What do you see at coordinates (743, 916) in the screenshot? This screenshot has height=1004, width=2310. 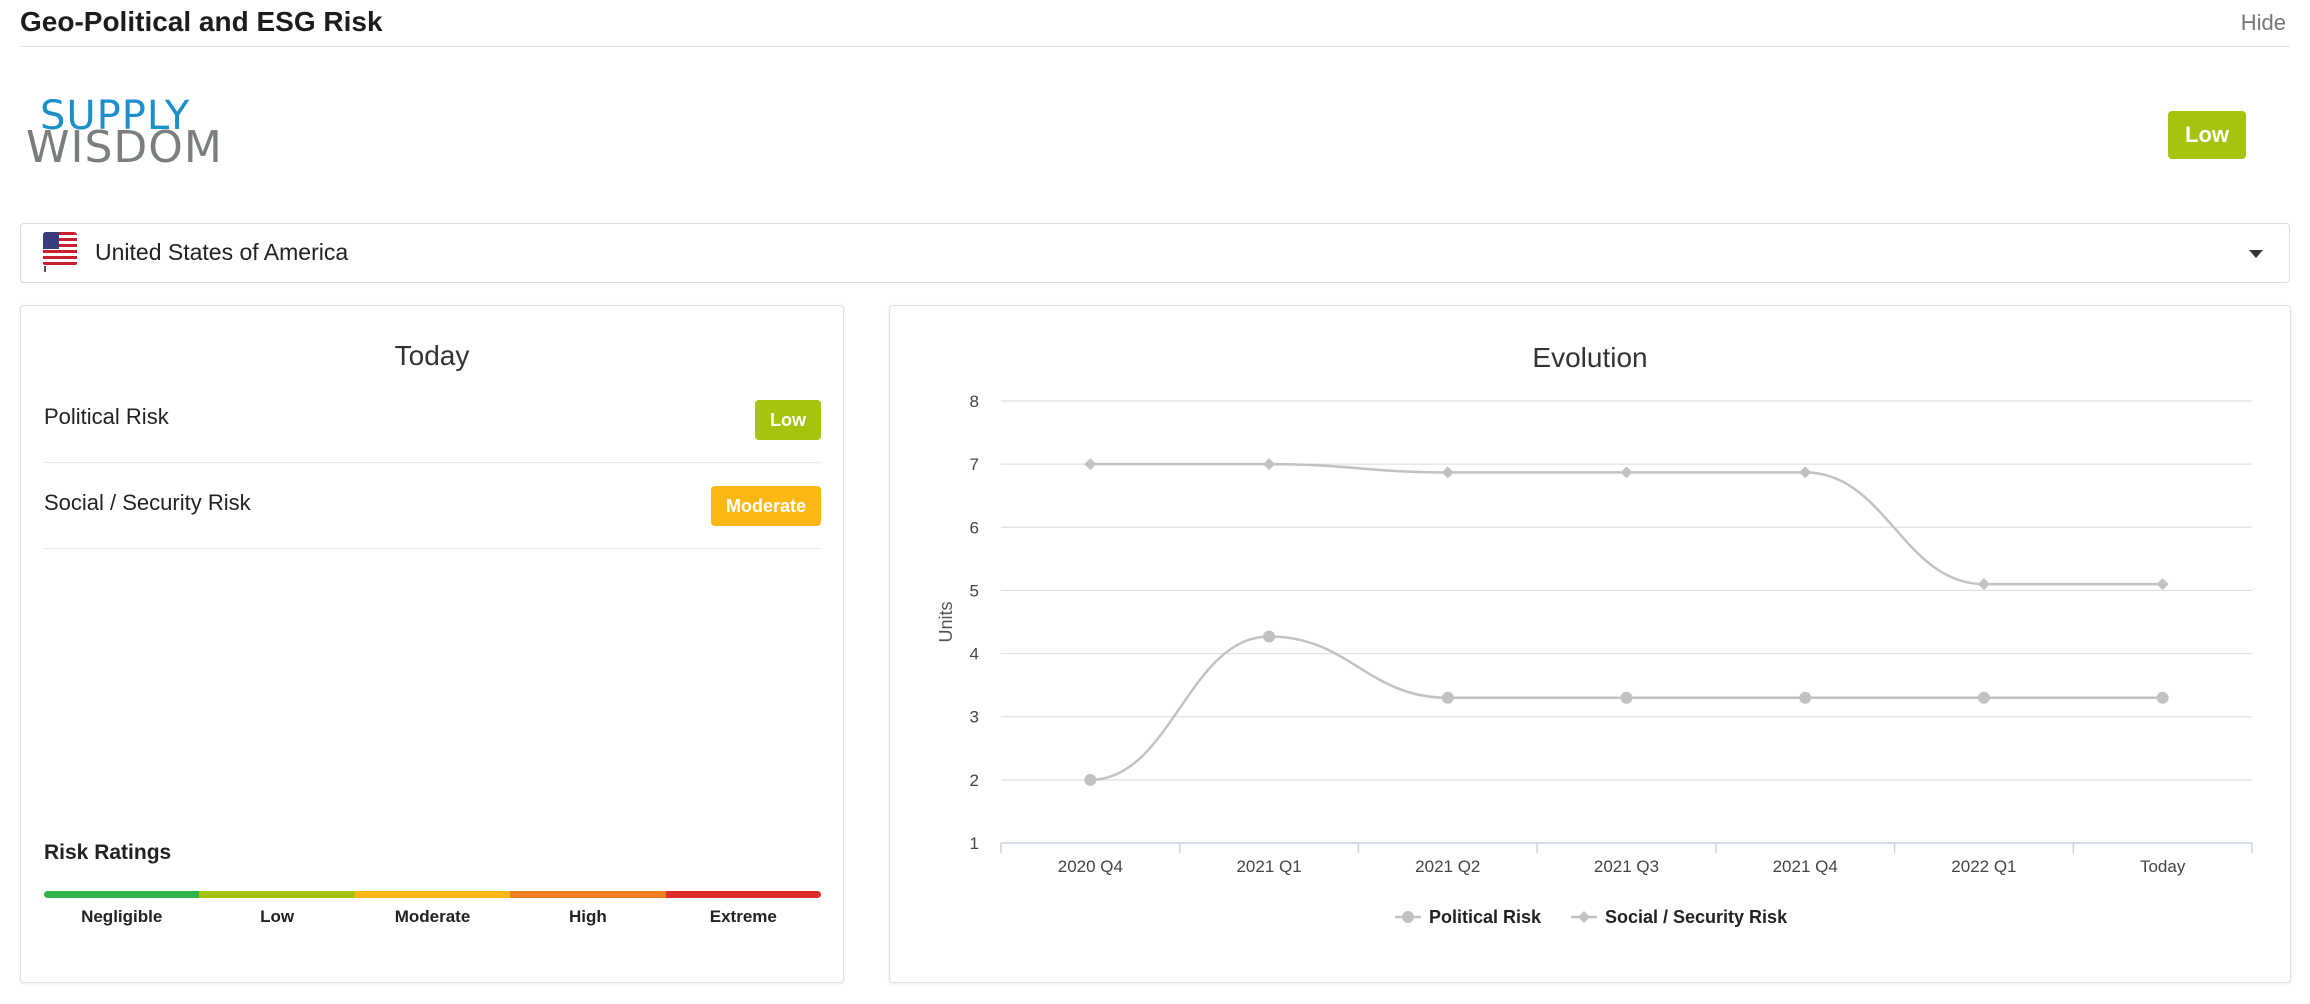 I see `scale-label: Extreme` at bounding box center [743, 916].